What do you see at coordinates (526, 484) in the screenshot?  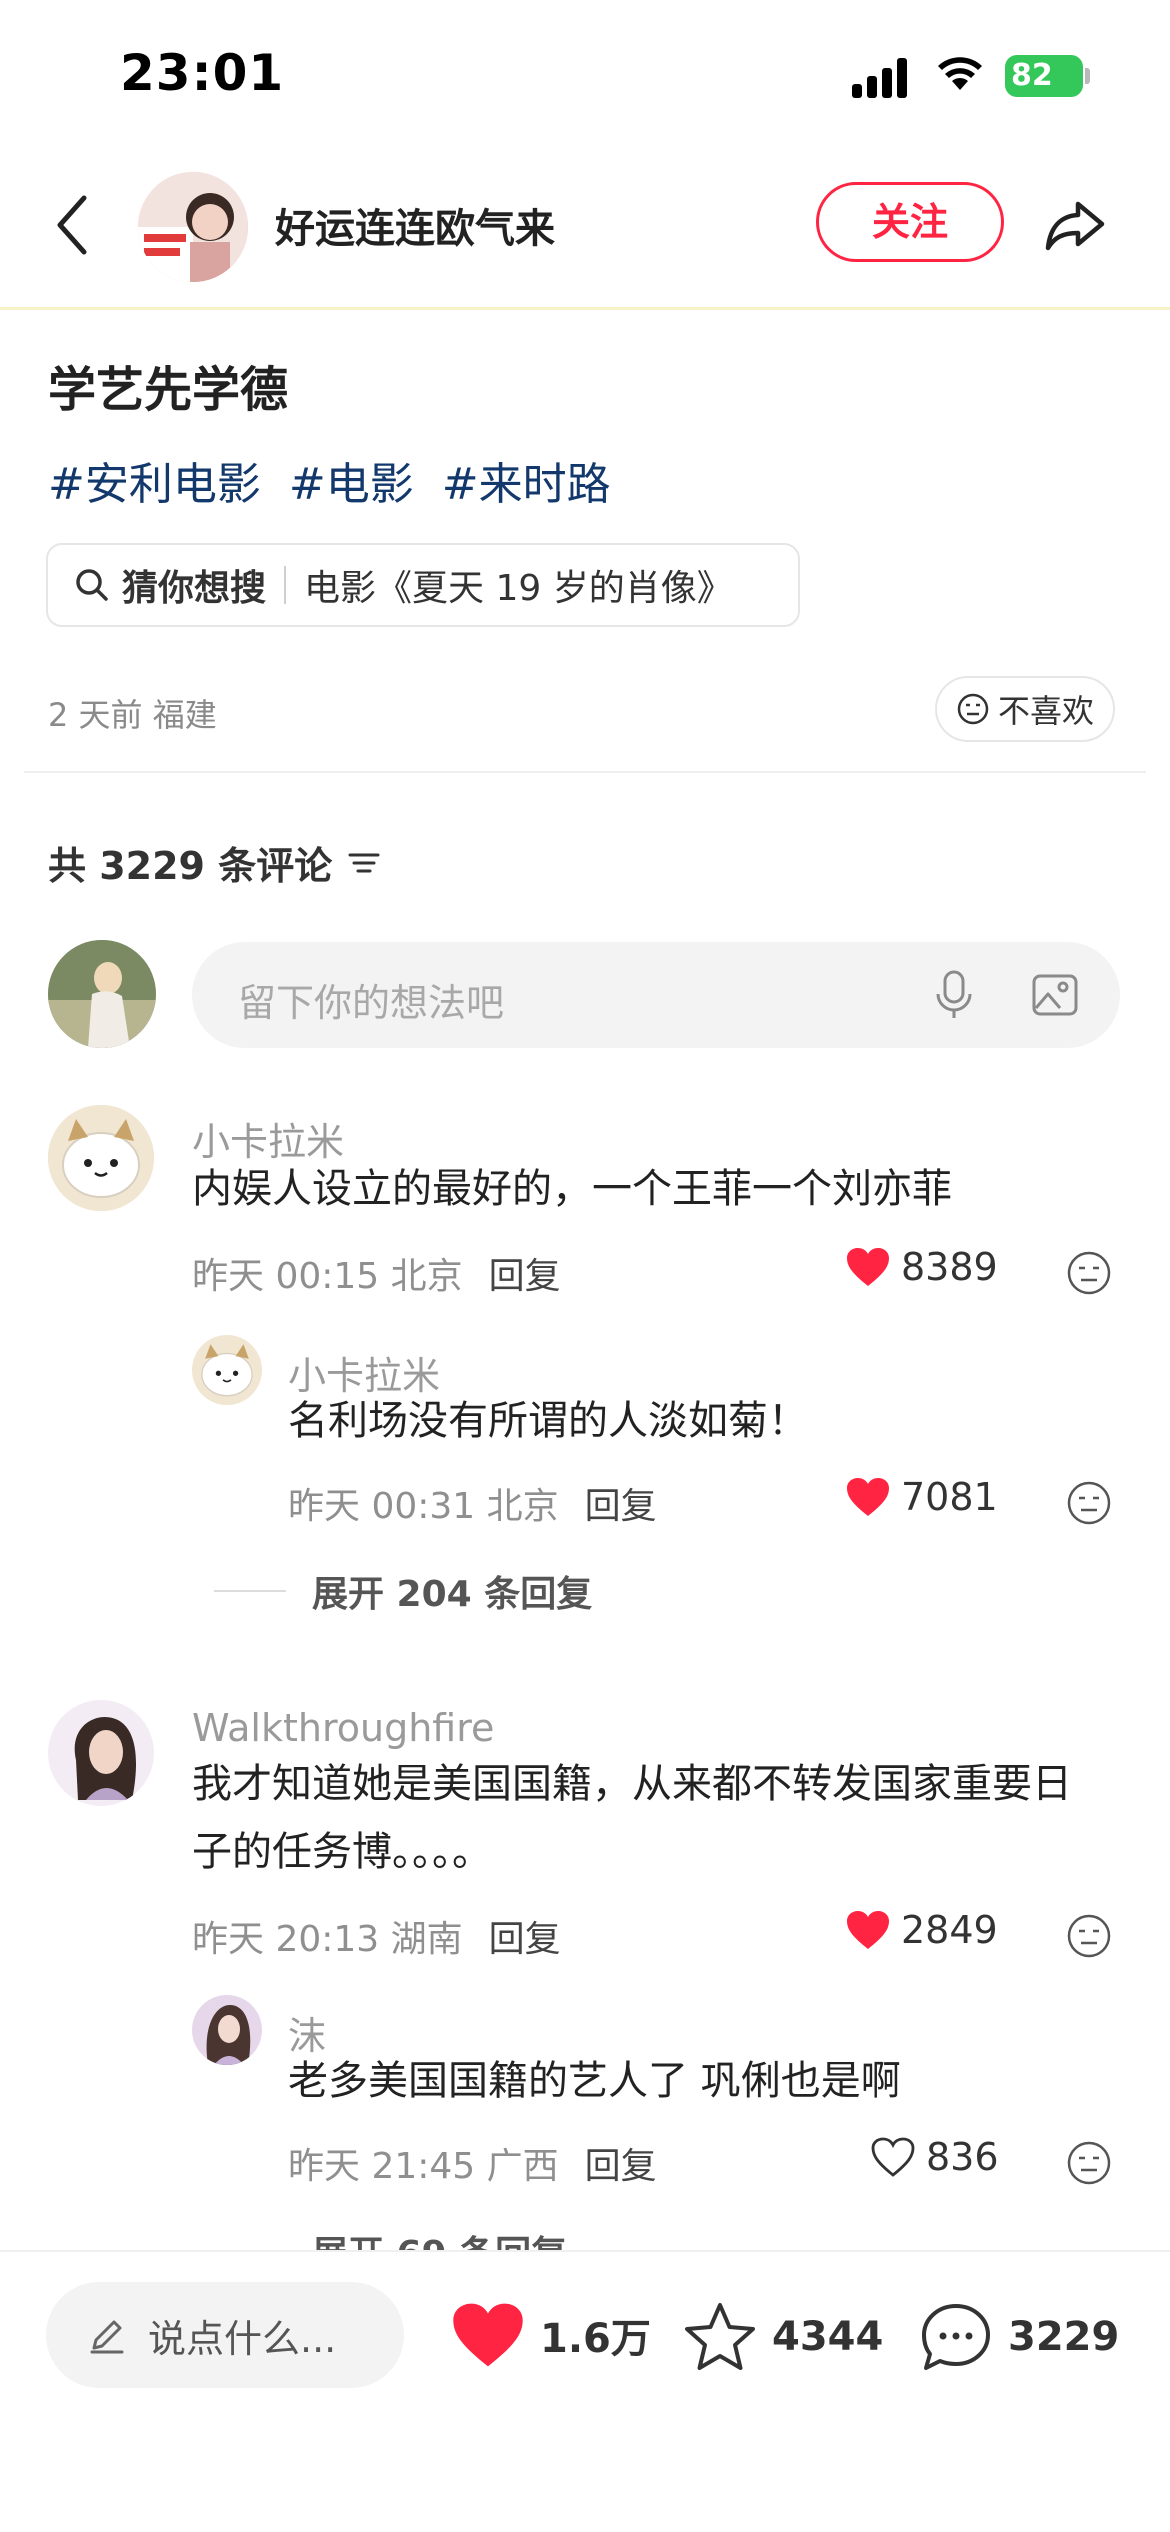 I see `tag-link: #来时路` at bounding box center [526, 484].